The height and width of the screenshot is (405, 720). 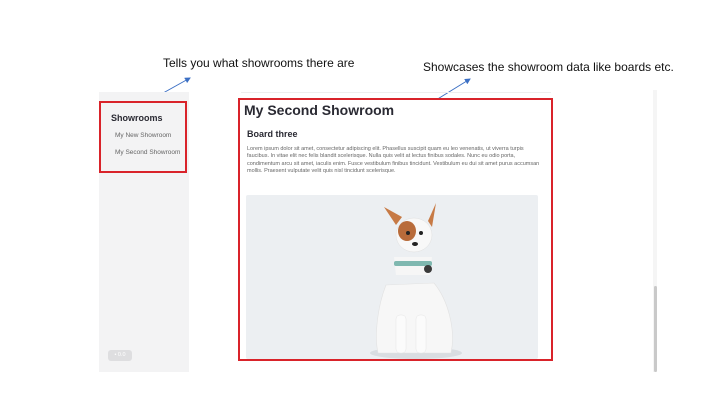 I want to click on content-divider, so click(x=396, y=92).